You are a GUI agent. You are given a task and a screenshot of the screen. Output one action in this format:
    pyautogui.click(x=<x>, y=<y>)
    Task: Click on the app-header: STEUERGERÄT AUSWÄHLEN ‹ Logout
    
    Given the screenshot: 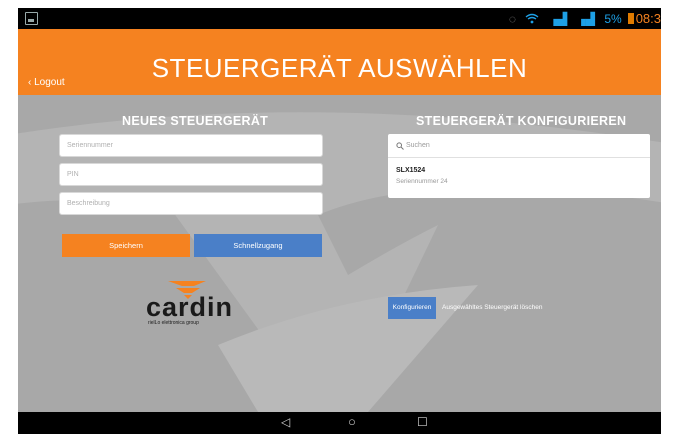 What is the action you would take?
    pyautogui.click(x=339, y=62)
    